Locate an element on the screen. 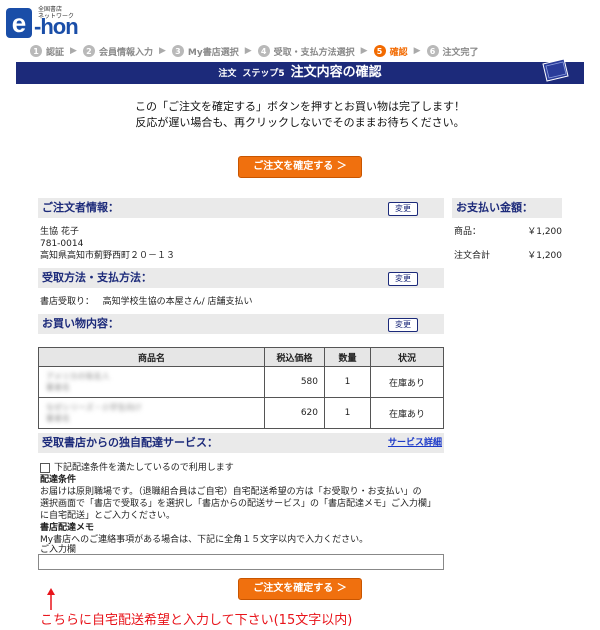 The height and width of the screenshot is (630, 600). page-title-bar: 注文 ステップ5 注文内容の確認 is located at coordinates (300, 71).